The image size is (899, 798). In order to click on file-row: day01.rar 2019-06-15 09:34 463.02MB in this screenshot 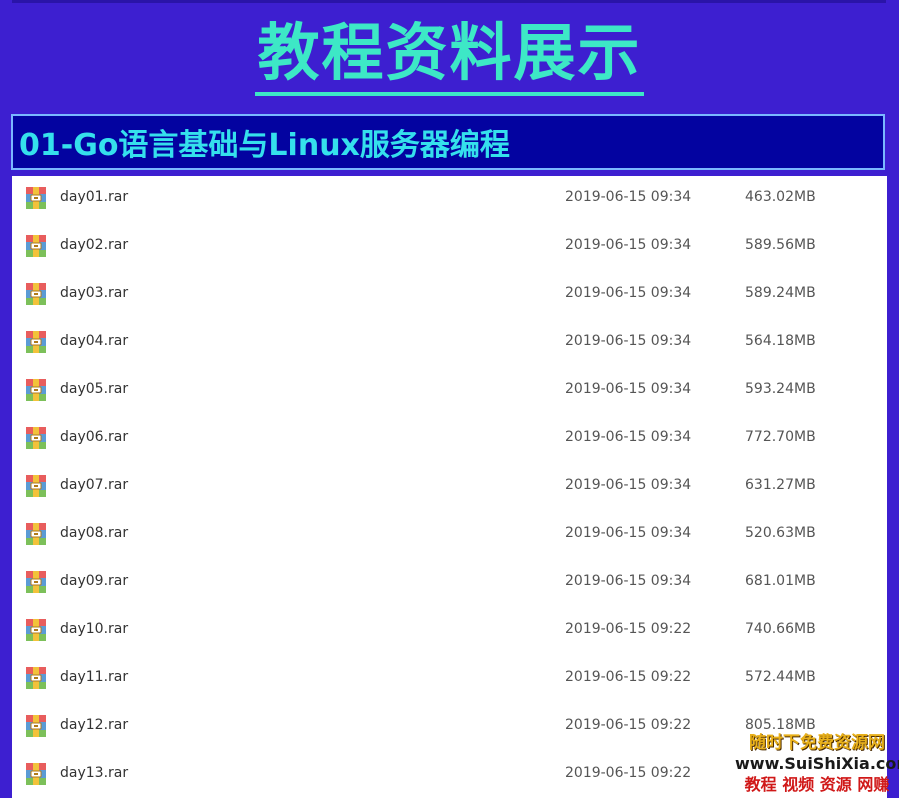, I will do `click(449, 200)`.